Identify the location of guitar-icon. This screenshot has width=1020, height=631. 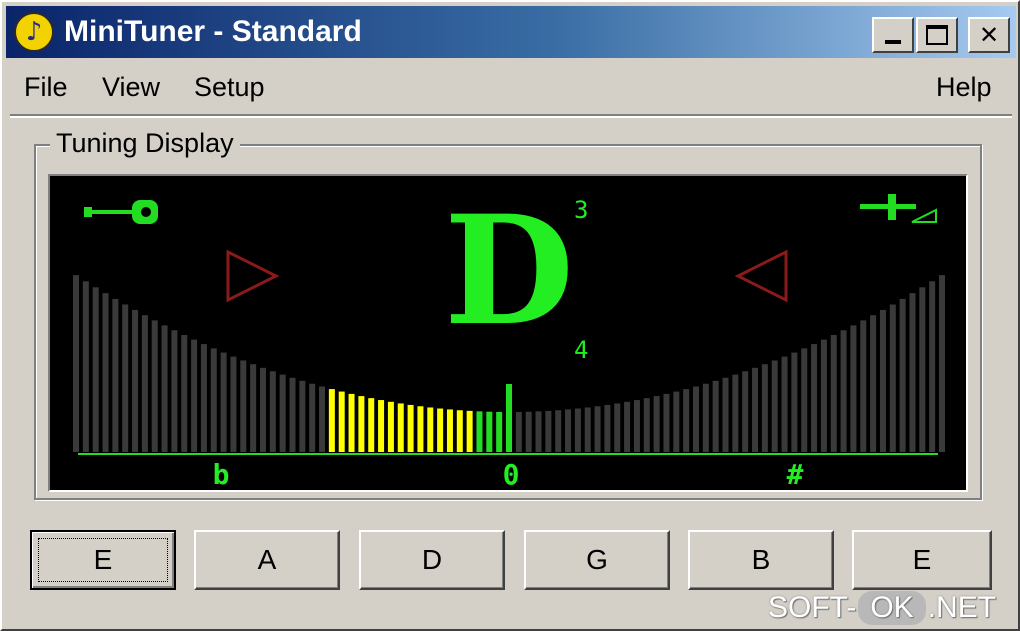
(121, 212).